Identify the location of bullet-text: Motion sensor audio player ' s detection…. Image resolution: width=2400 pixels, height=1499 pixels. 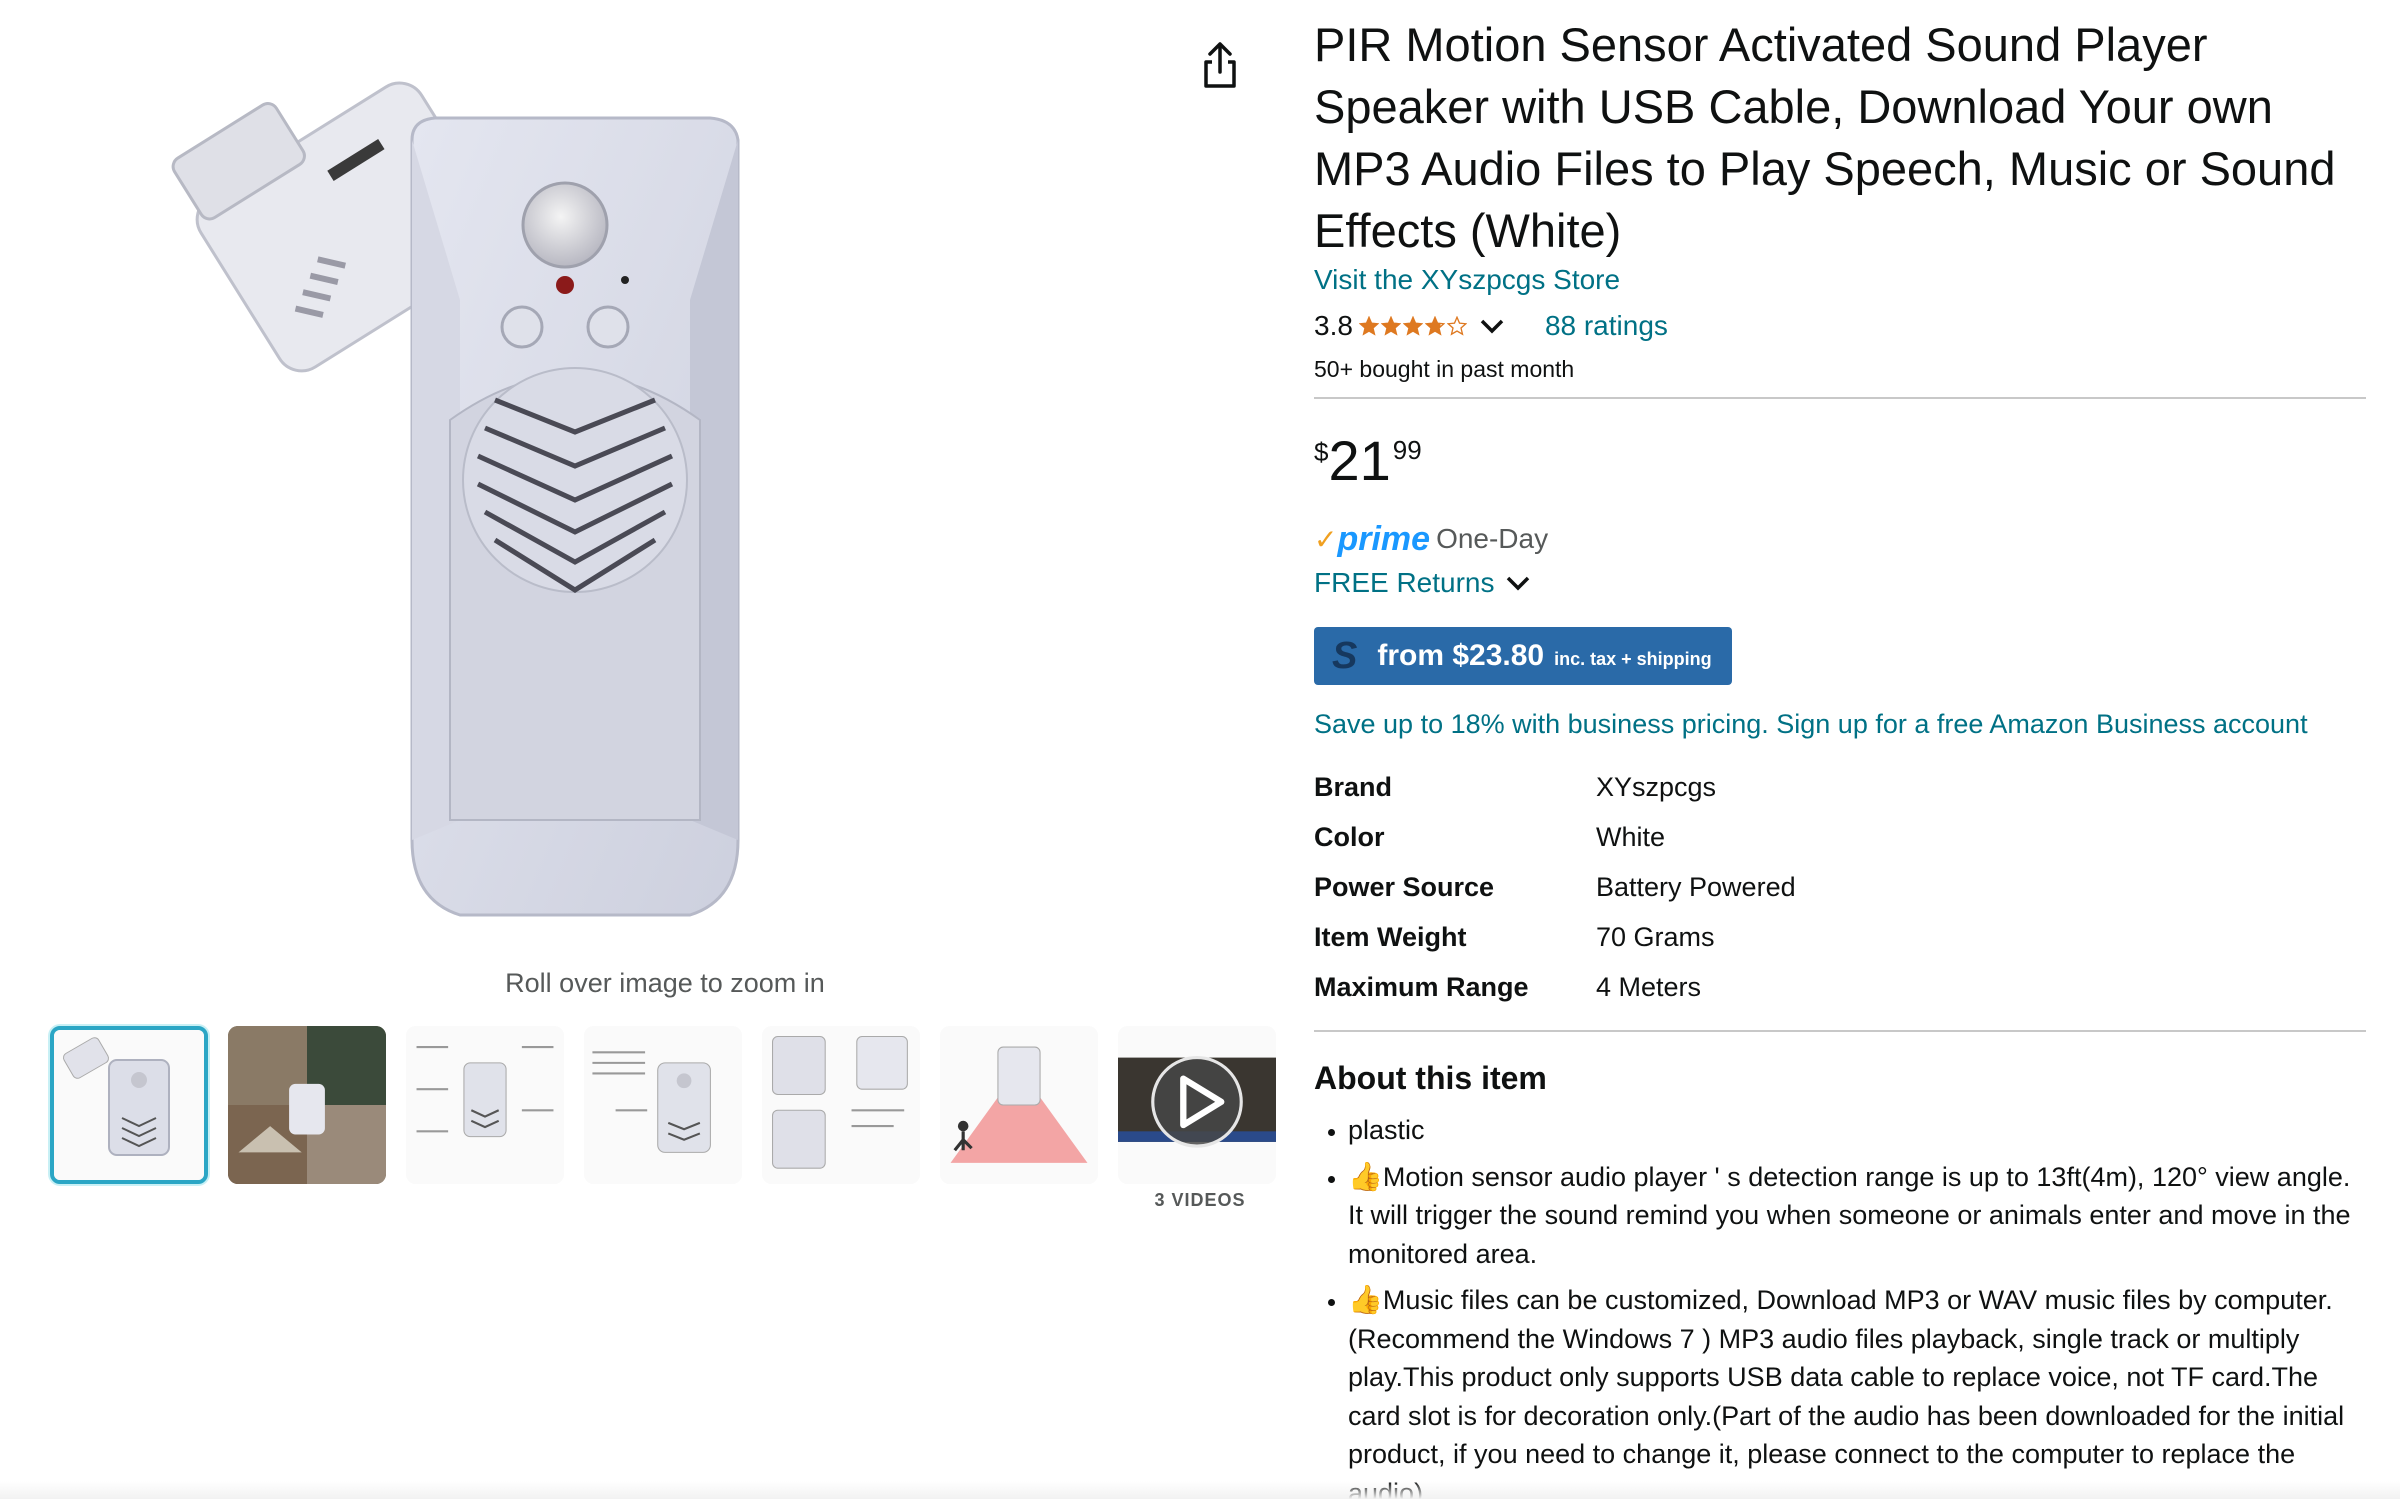
(1849, 1215).